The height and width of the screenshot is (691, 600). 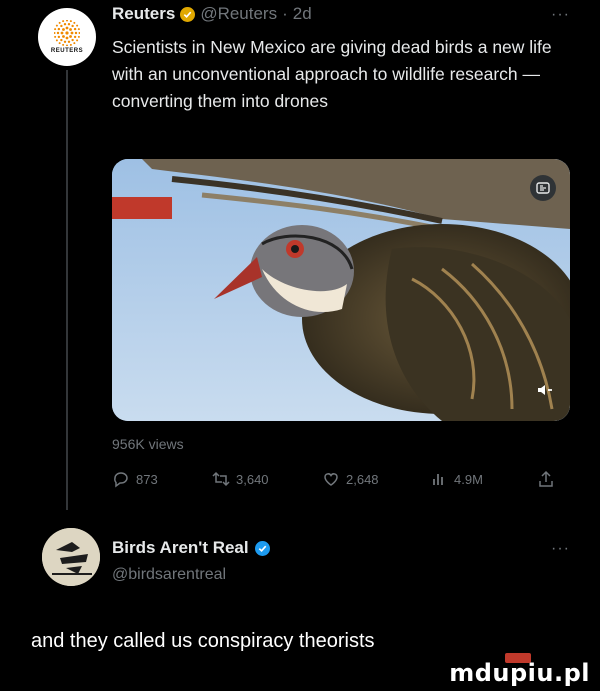 What do you see at coordinates (545, 390) in the screenshot?
I see `volume-icon` at bounding box center [545, 390].